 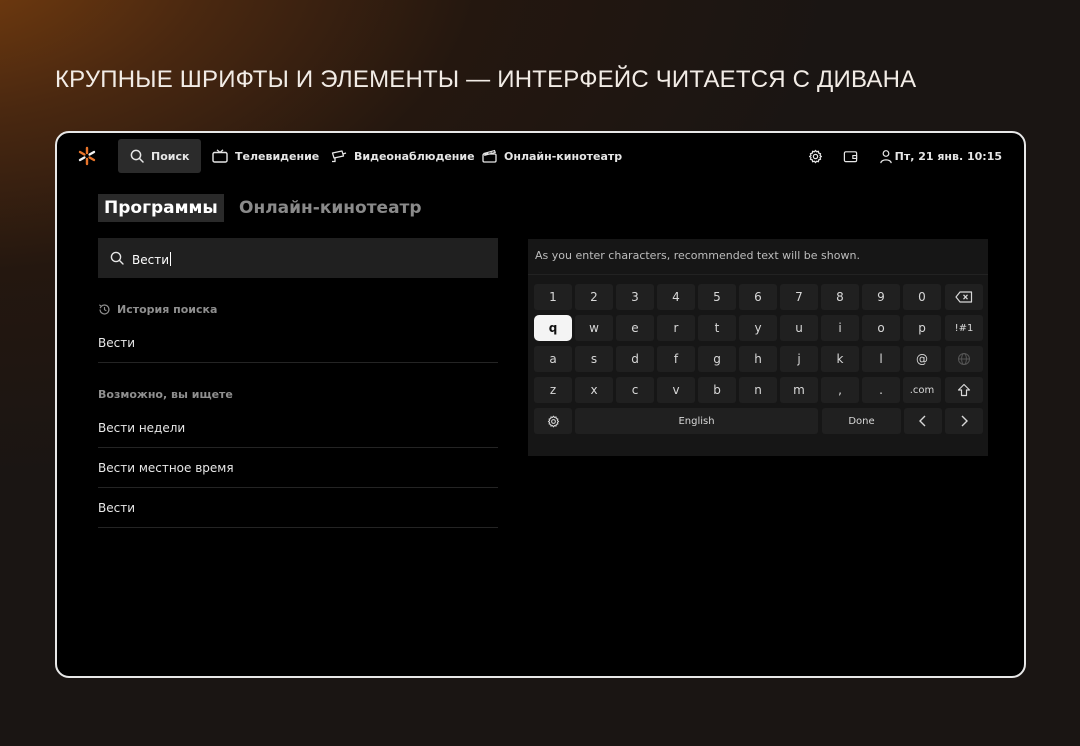 What do you see at coordinates (553, 297) in the screenshot?
I see `key-1: 1` at bounding box center [553, 297].